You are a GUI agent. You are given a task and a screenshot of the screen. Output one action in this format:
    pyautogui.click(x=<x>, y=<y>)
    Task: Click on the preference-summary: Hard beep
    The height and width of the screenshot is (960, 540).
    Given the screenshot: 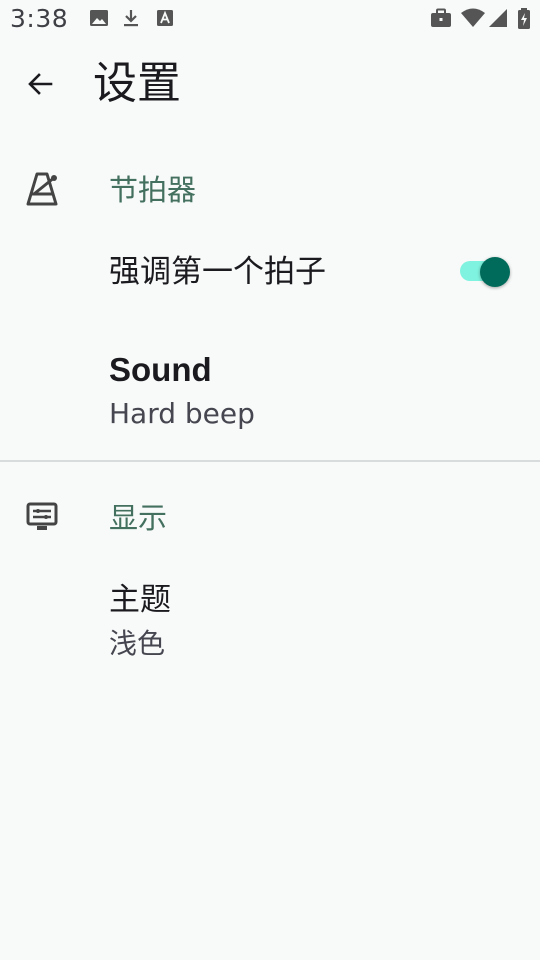 What is the action you would take?
    pyautogui.click(x=182, y=413)
    